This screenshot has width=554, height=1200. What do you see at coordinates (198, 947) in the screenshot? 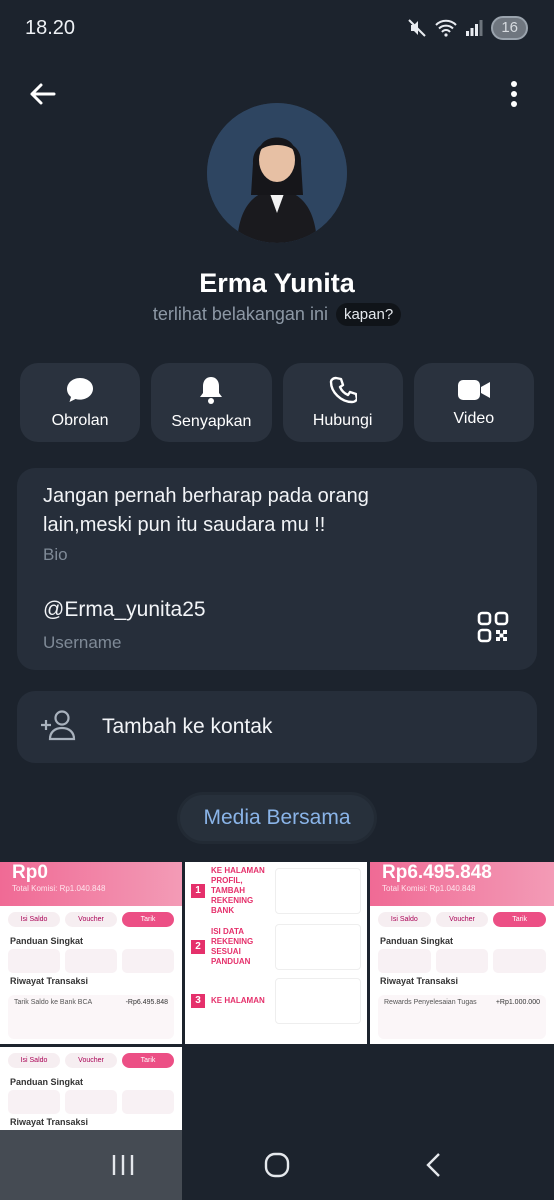
I see `step-number: 2` at bounding box center [198, 947].